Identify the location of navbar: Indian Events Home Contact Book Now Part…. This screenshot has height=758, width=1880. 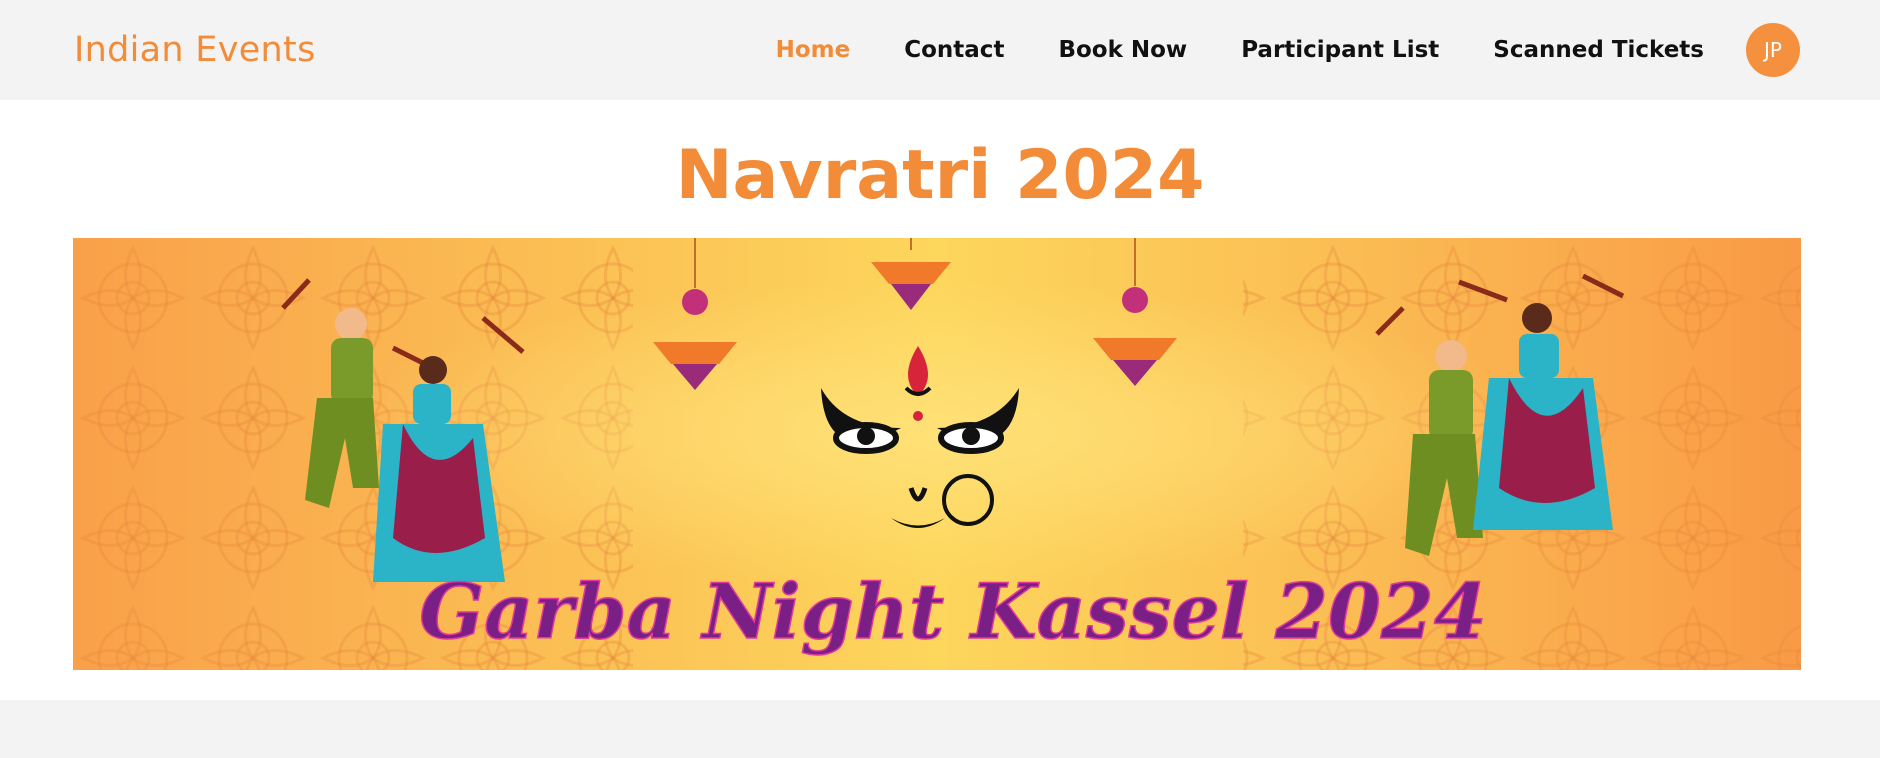
(940, 50).